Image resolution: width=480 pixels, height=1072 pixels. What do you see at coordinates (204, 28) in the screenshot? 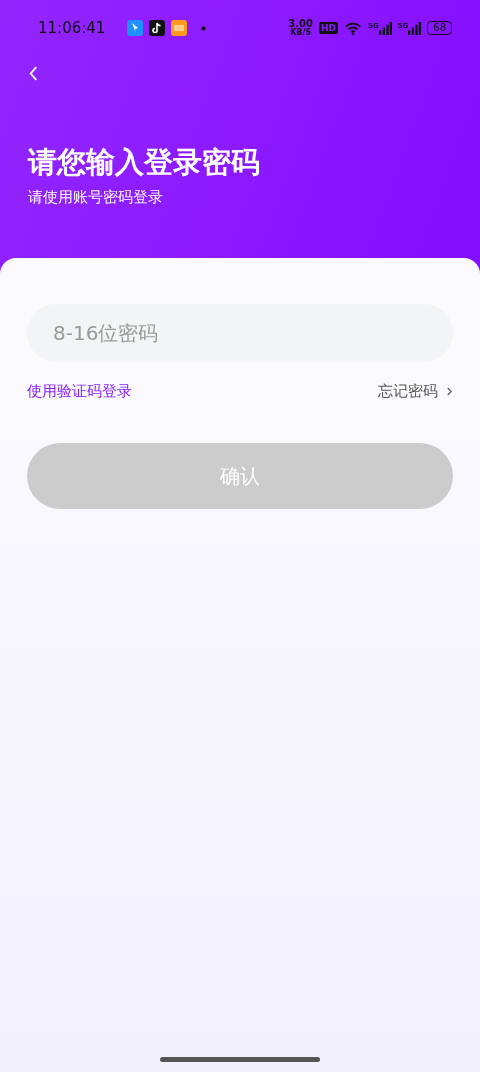
I see `notification-dot-icon` at bounding box center [204, 28].